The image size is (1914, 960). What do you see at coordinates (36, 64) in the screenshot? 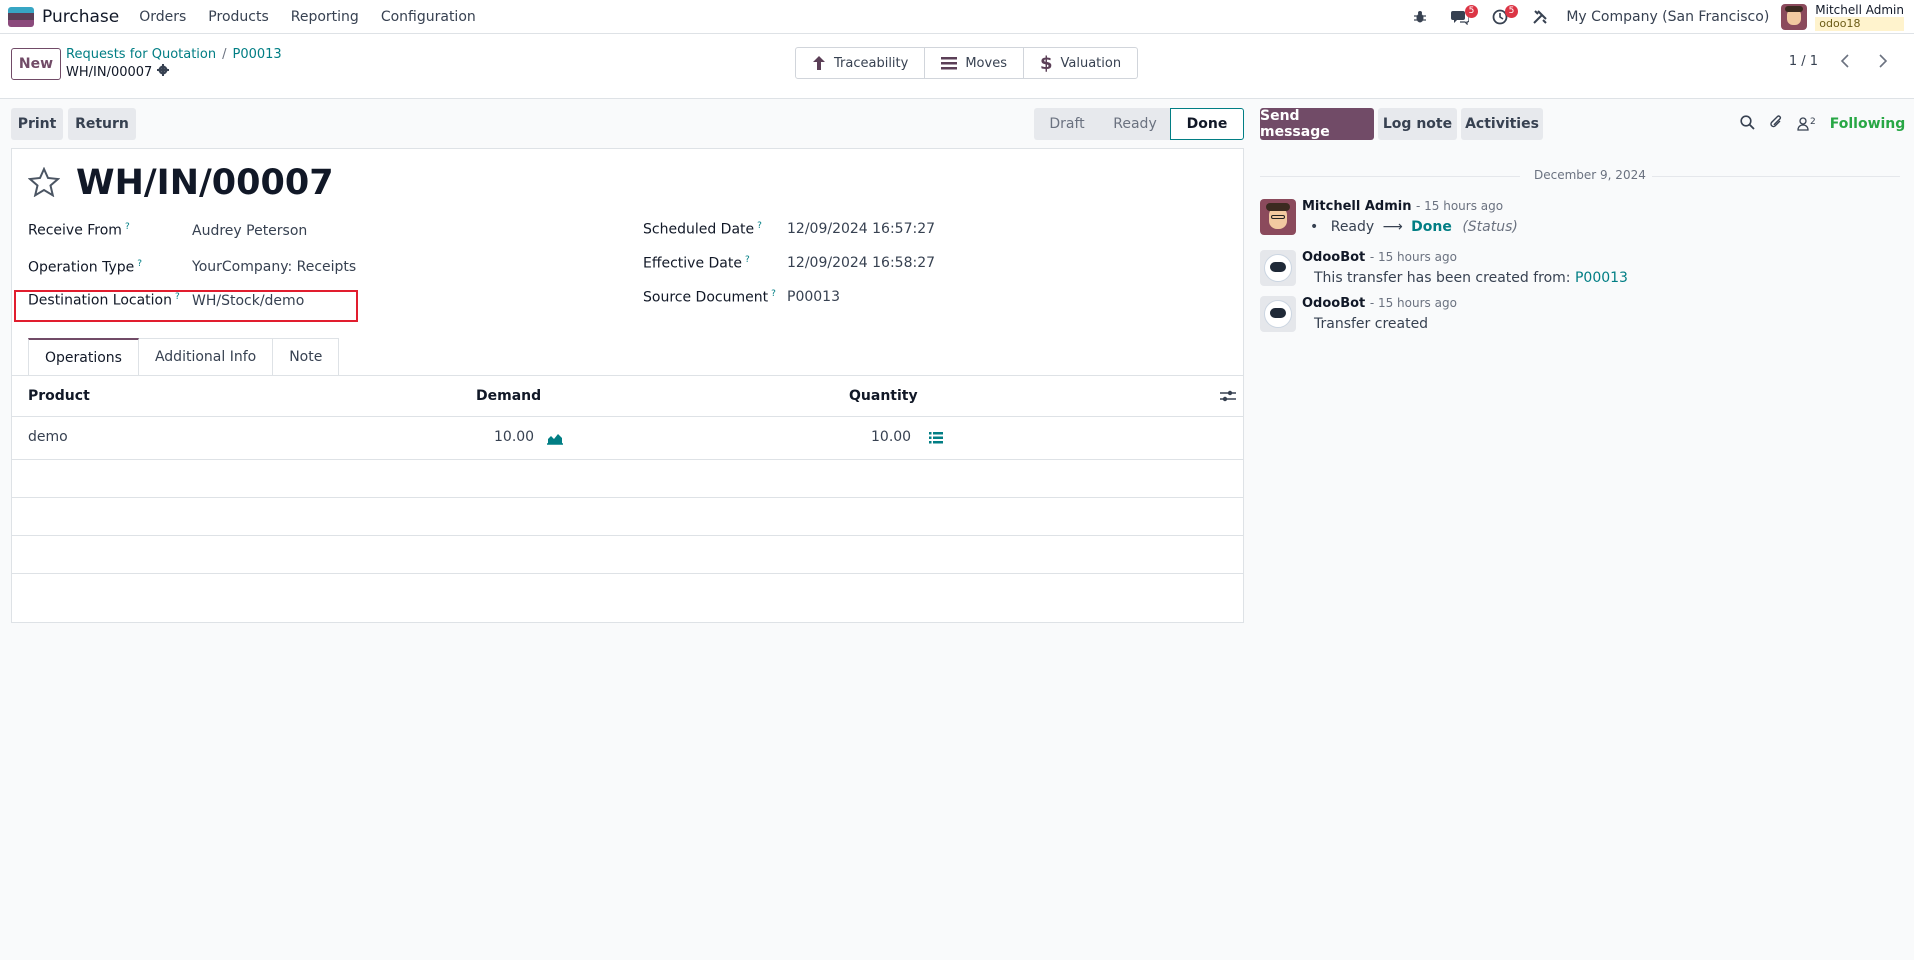
I see `new-button: New` at bounding box center [36, 64].